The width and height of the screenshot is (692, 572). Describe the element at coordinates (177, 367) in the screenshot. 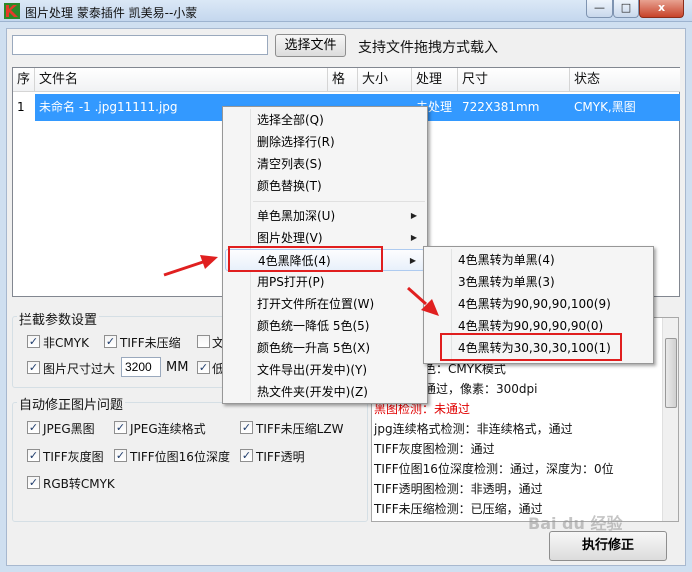

I see `unit-label: MM` at that location.